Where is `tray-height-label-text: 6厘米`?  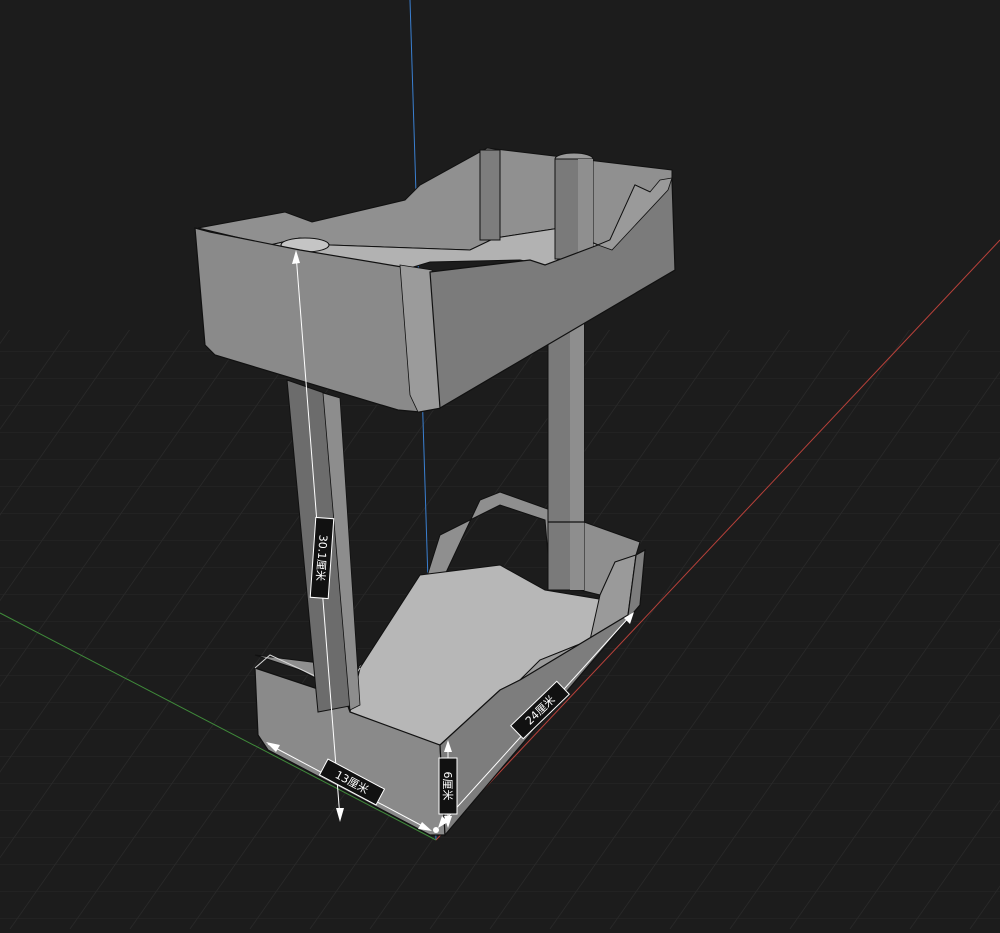 tray-height-label-text: 6厘米 is located at coordinates (447, 786).